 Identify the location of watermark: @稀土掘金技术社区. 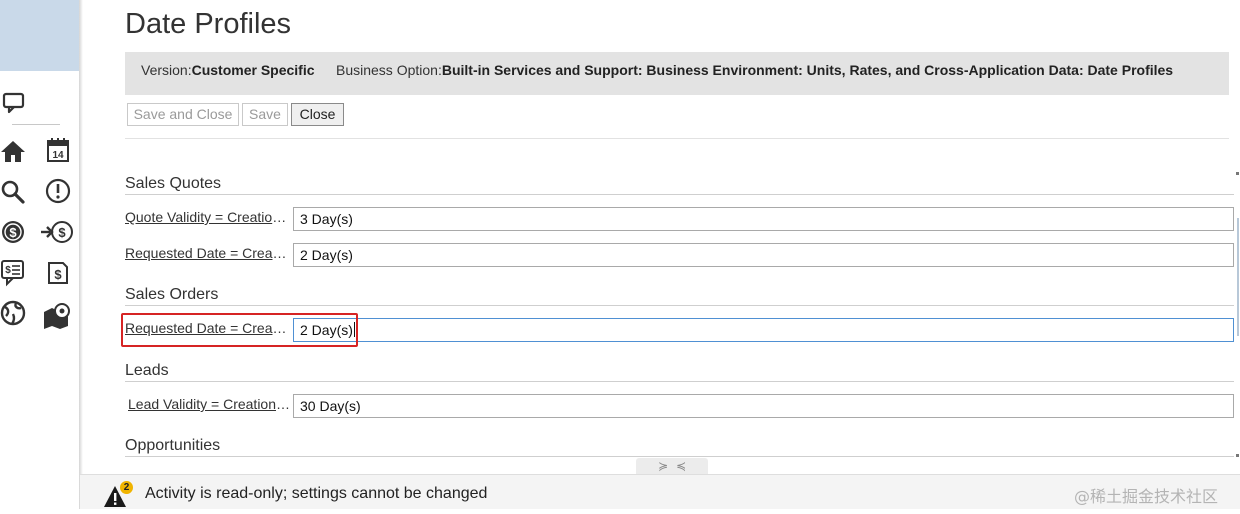
(1146, 496).